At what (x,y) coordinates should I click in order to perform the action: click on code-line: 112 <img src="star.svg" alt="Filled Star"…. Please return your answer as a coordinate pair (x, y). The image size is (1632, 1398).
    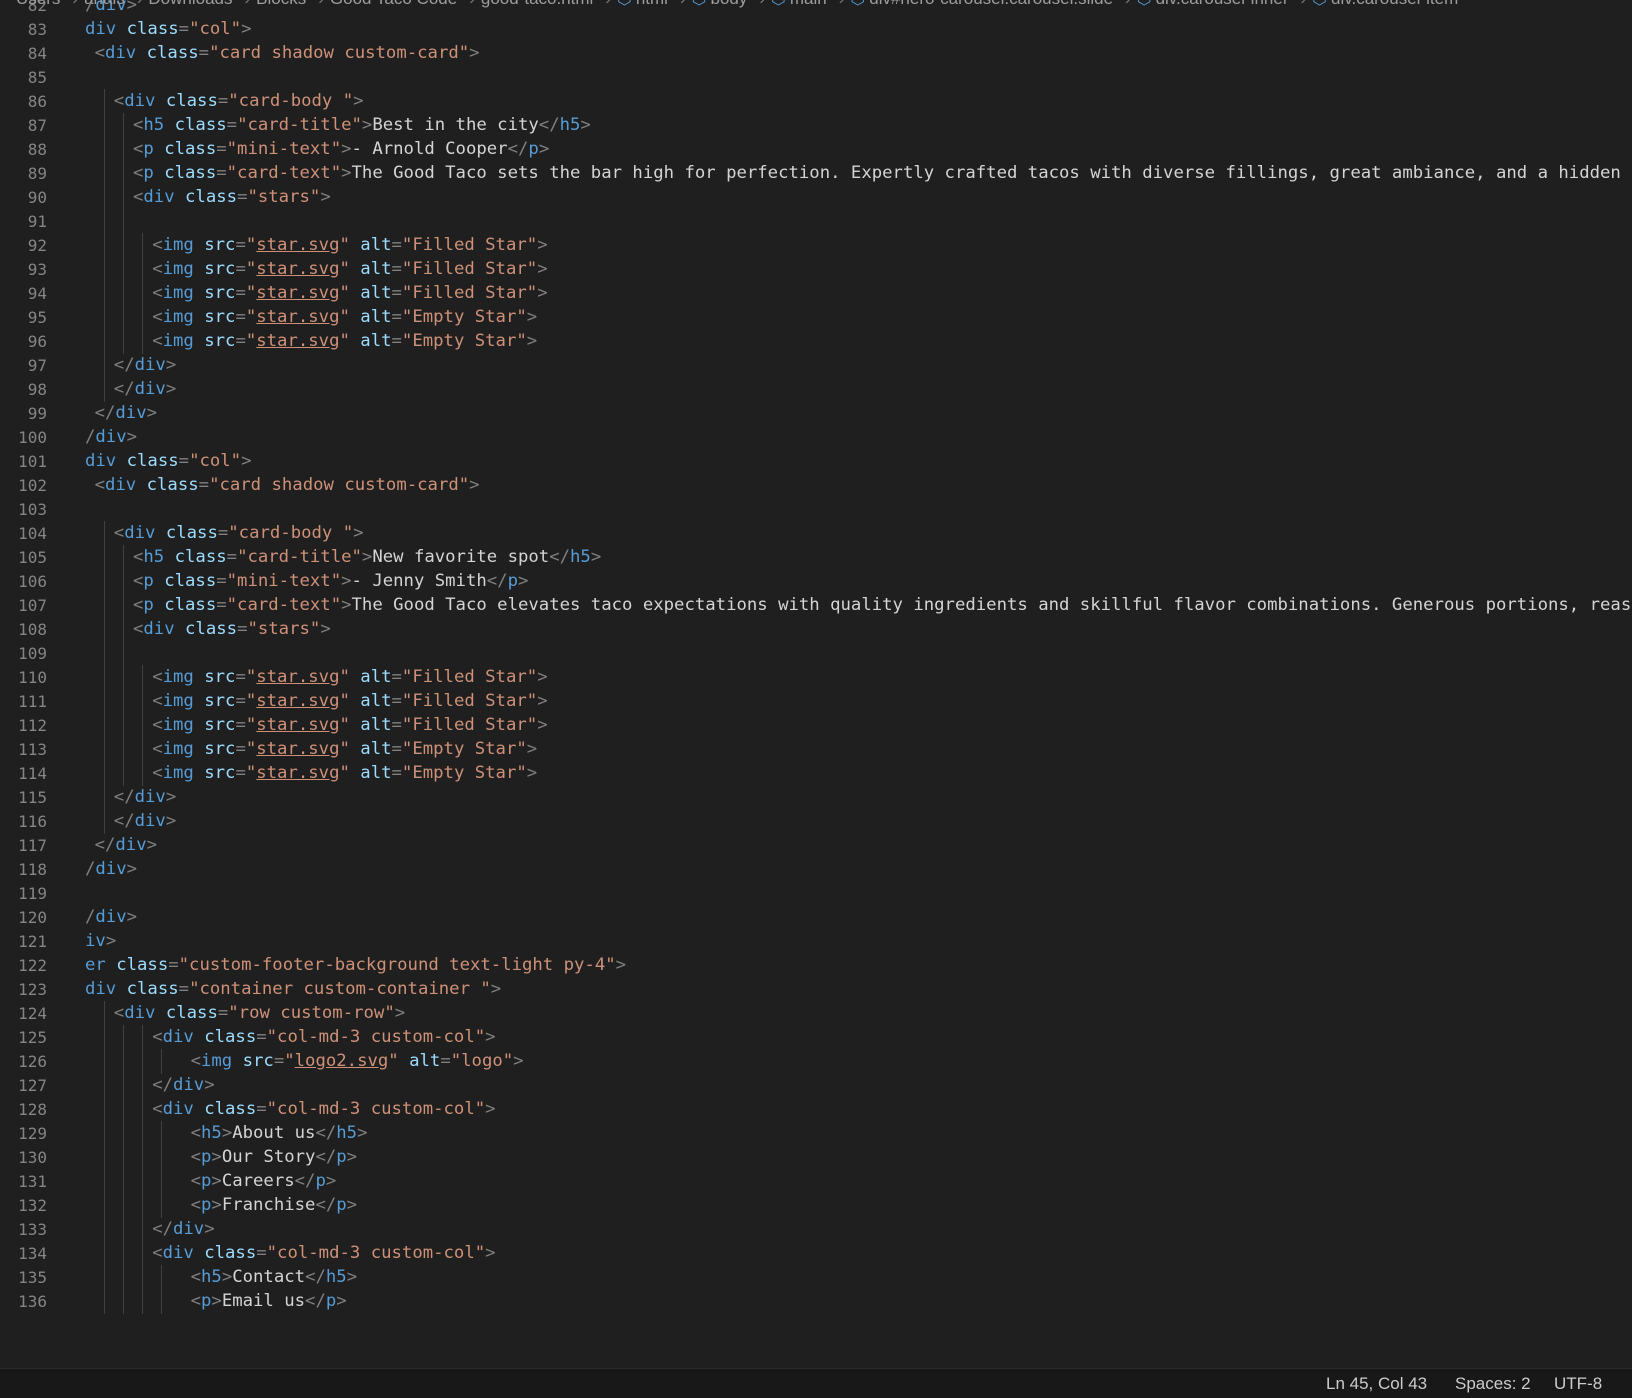
    Looking at the image, I should click on (816, 725).